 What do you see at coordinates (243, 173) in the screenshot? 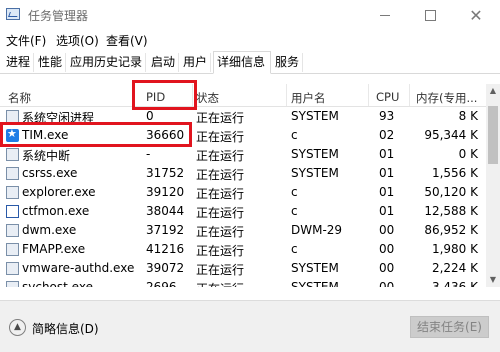
I see `table-row: csrss.exe 31752 正在运行 SYSTEM 01 1,556 K` at bounding box center [243, 173].